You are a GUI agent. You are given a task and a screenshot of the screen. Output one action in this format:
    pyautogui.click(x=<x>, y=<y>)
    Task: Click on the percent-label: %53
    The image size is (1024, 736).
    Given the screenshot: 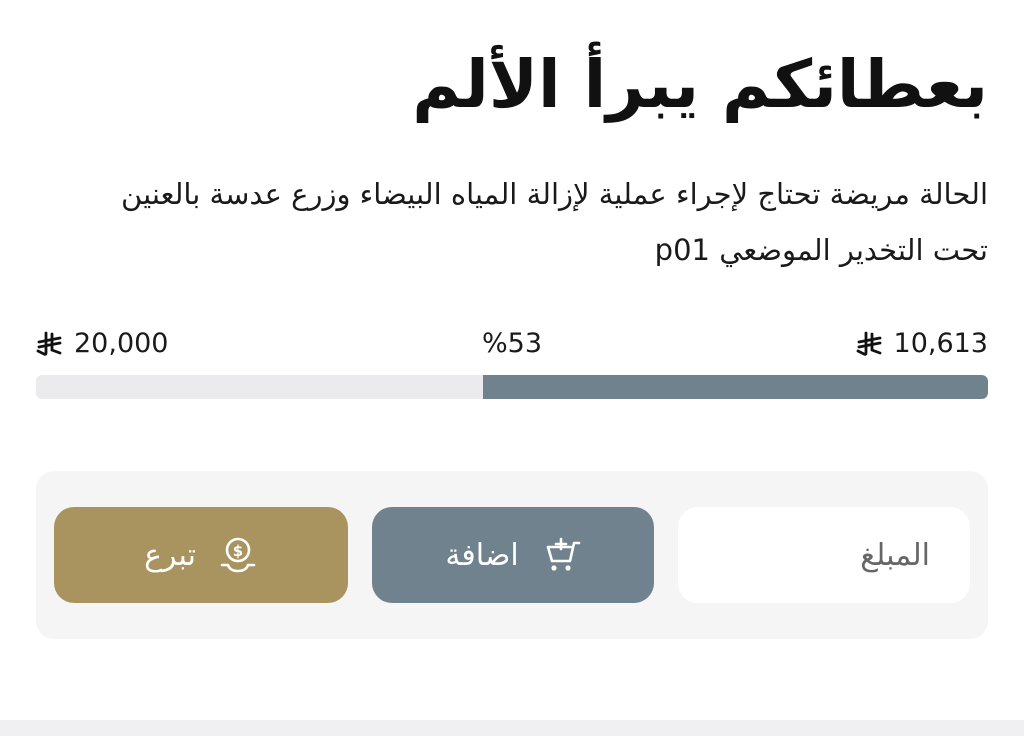 What is the action you would take?
    pyautogui.click(x=512, y=344)
    